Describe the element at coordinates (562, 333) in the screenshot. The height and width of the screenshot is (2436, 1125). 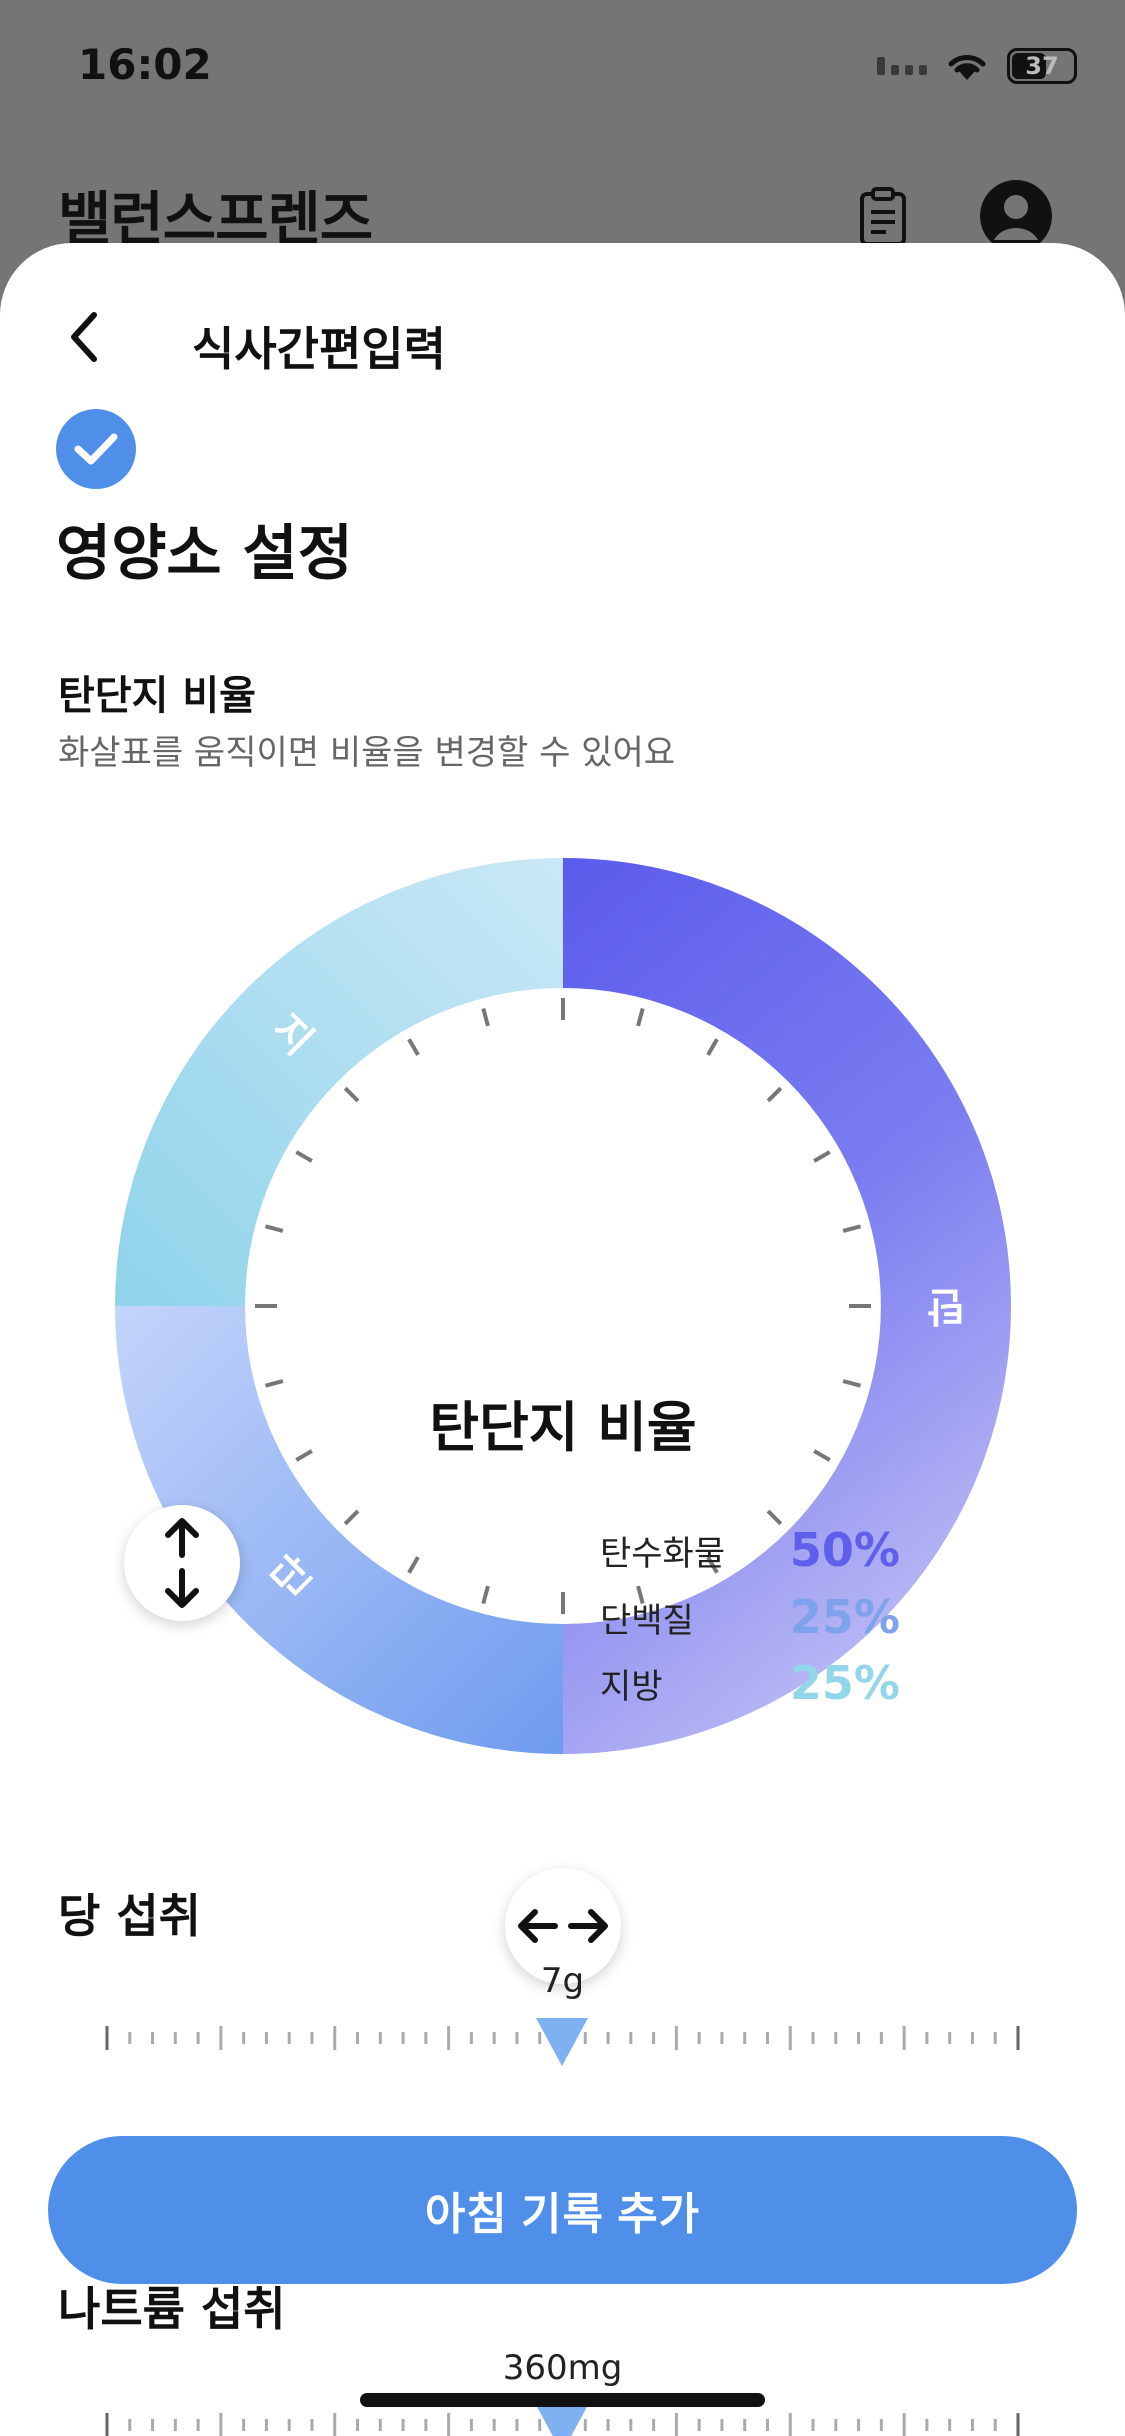
I see `sheet-header: 식사간편입력` at that location.